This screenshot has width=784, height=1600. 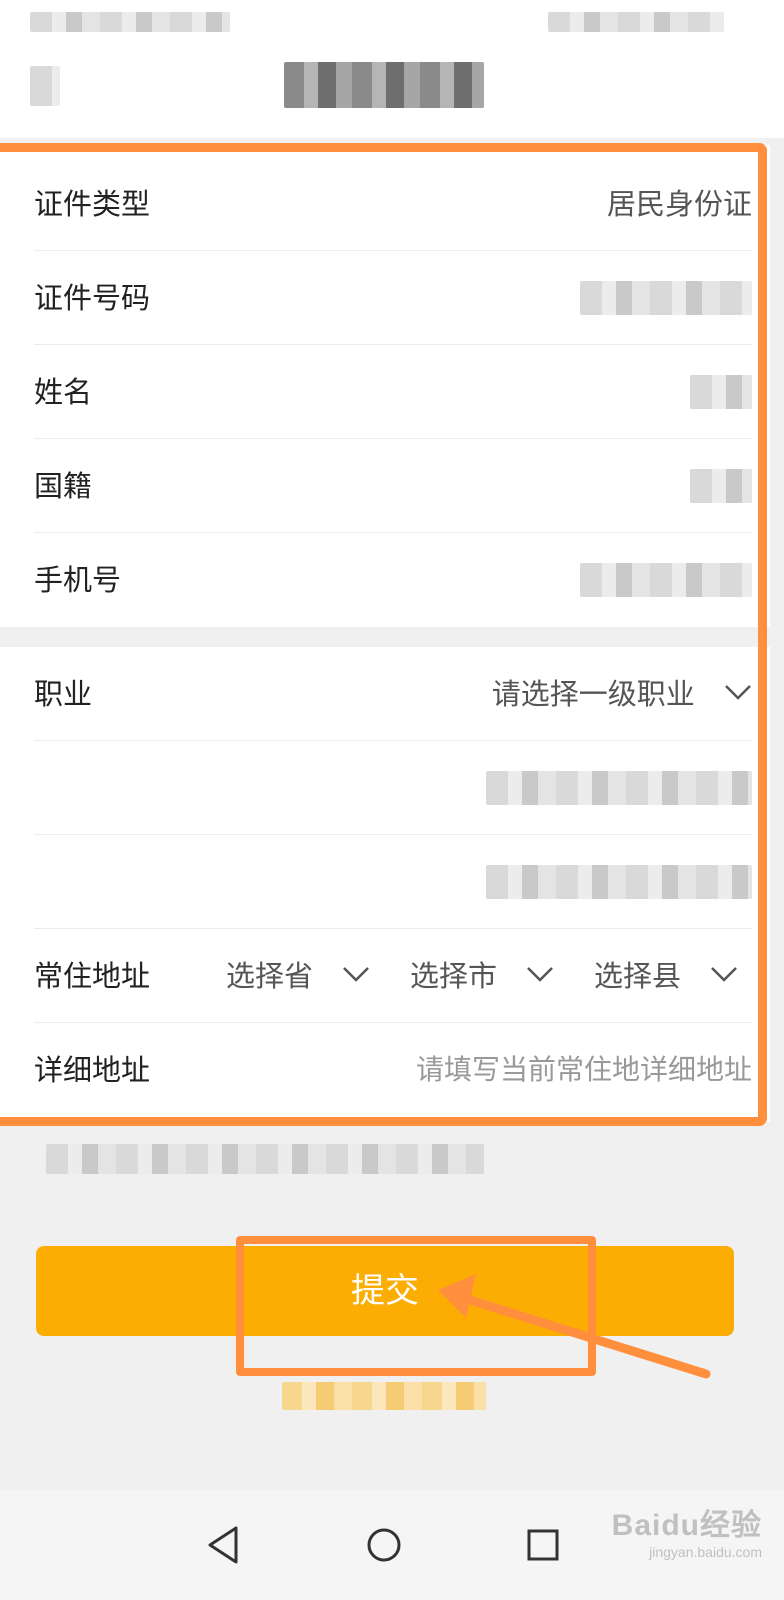 What do you see at coordinates (384, 1396) in the screenshot?
I see `redacted-link-text` at bounding box center [384, 1396].